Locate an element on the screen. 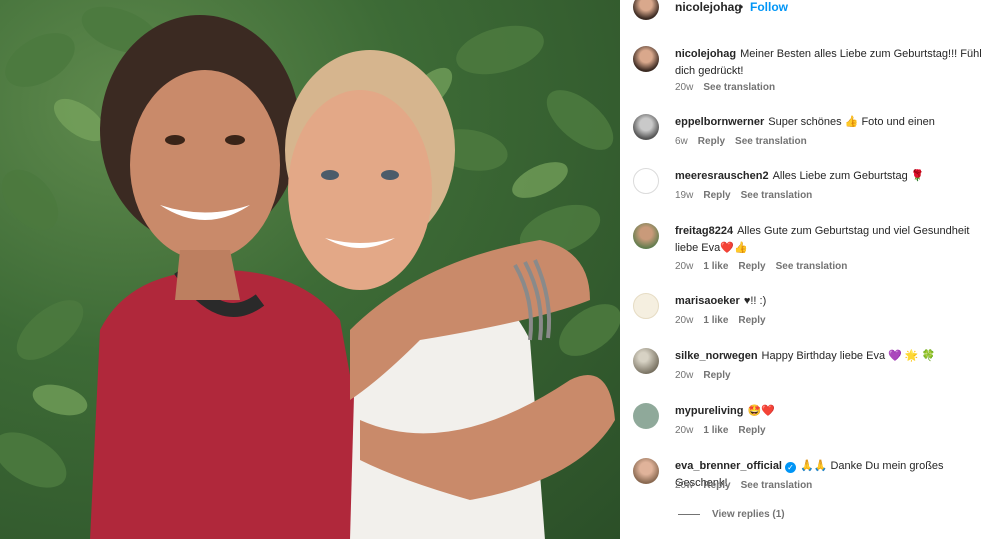  view-replies-button: View replies (1) is located at coordinates (731, 514).